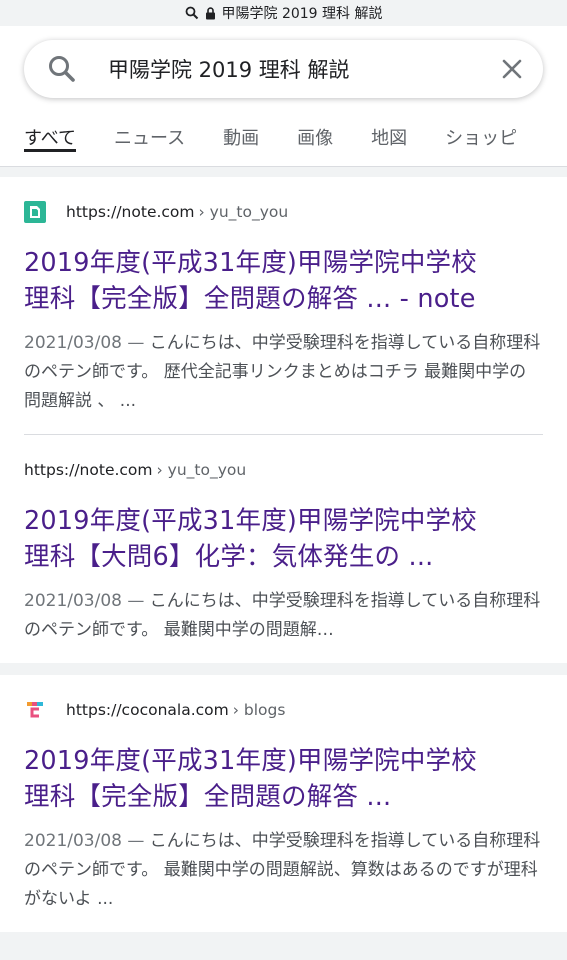 The height and width of the screenshot is (960, 567). What do you see at coordinates (35, 710) in the screenshot?
I see `coconala-favicon-icon` at bounding box center [35, 710].